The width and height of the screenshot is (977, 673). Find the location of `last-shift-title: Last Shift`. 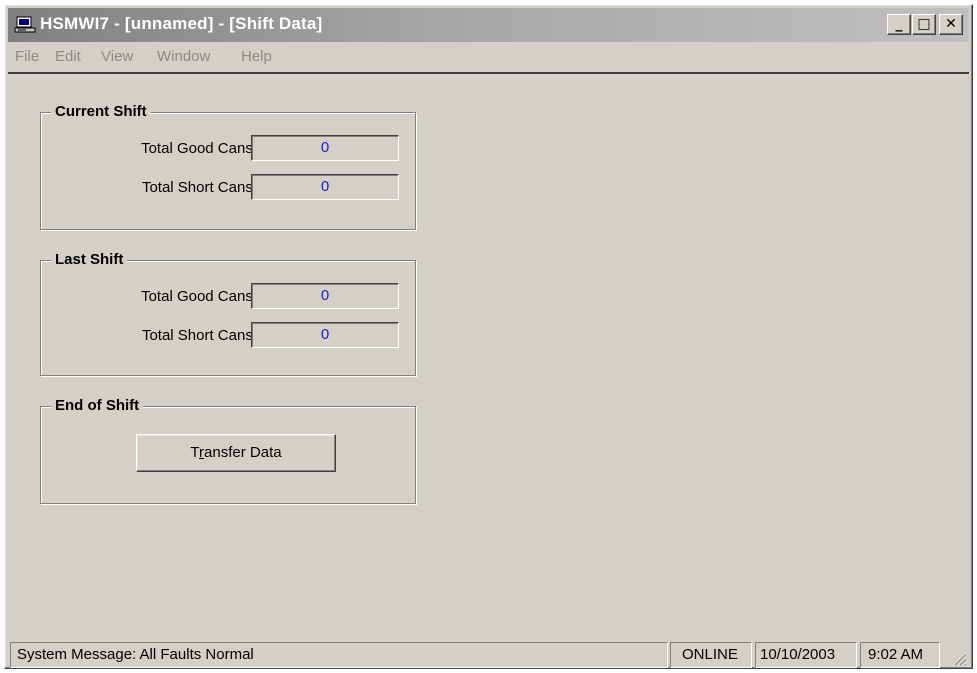

last-shift-title: Last Shift is located at coordinates (89, 259).